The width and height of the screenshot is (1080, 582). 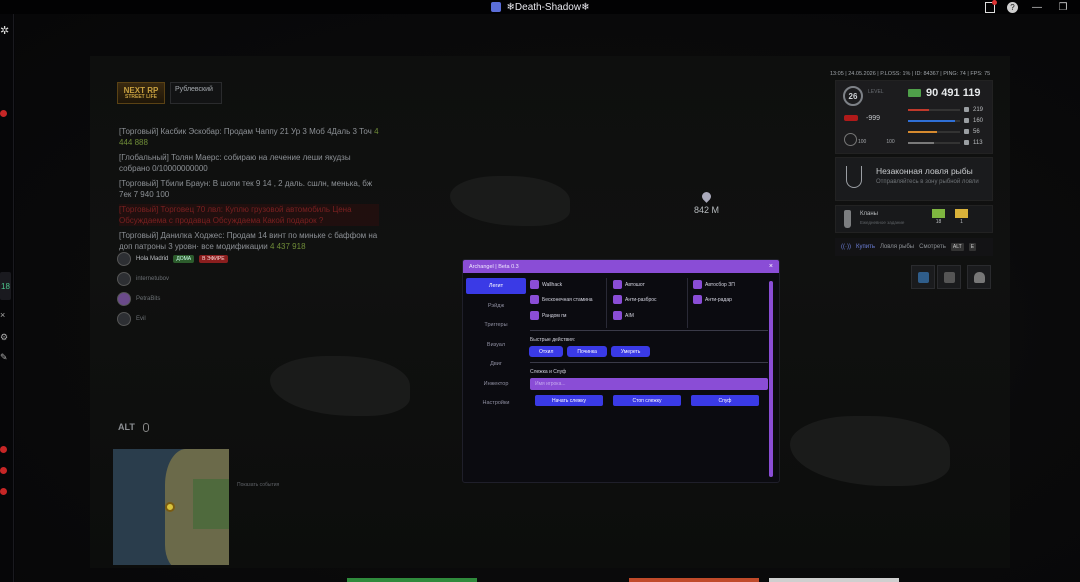 I want to click on scrollbar-thumb, so click(x=771, y=379).